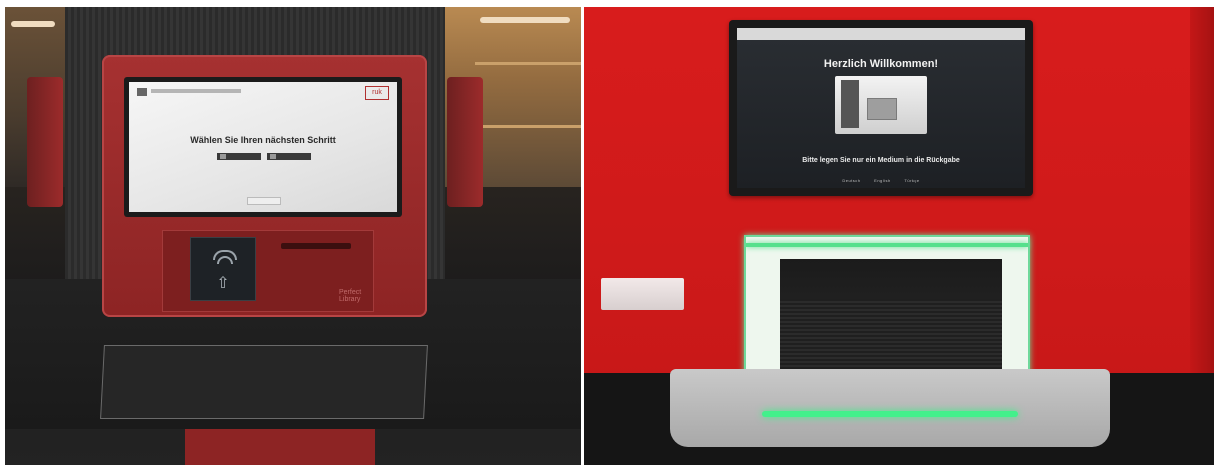  I want to click on library-logo-icon, so click(142, 92).